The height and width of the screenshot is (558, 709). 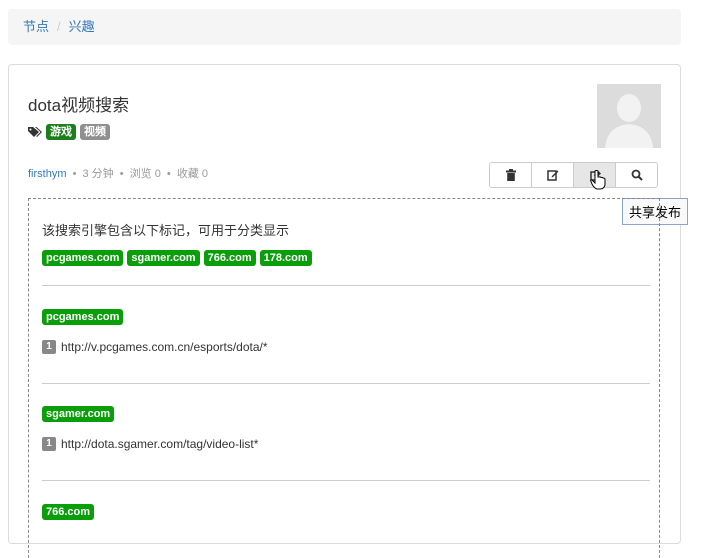 I want to click on action-toolbar, so click(x=573, y=175).